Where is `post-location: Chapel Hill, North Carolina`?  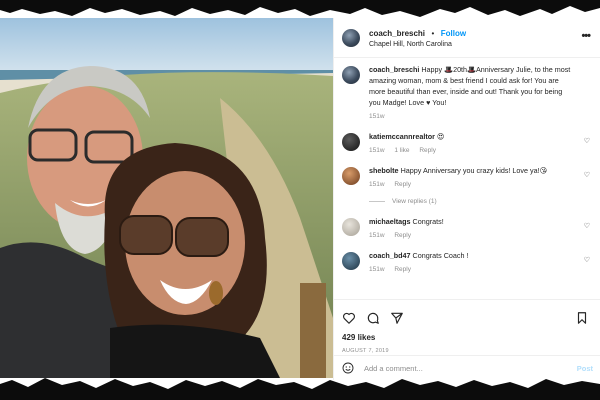 post-location: Chapel Hill, North Carolina is located at coordinates (417, 44).